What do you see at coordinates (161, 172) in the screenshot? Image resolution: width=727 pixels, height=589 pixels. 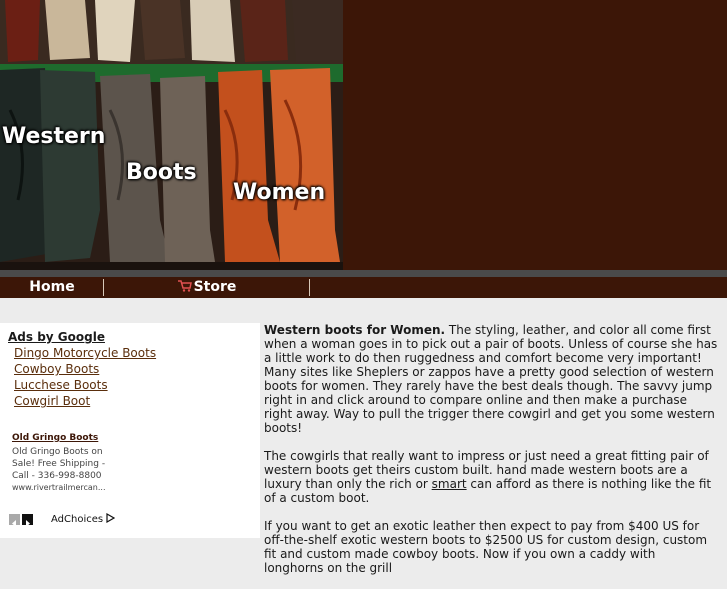 I see `hero-word-boots: Boots` at bounding box center [161, 172].